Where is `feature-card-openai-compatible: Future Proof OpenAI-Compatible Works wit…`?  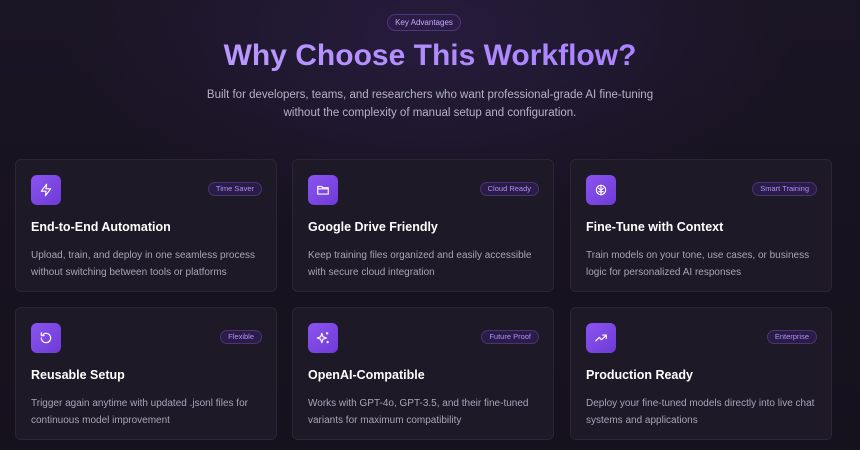 feature-card-openai-compatible: Future Proof OpenAI-Compatible Works wit… is located at coordinates (423, 373).